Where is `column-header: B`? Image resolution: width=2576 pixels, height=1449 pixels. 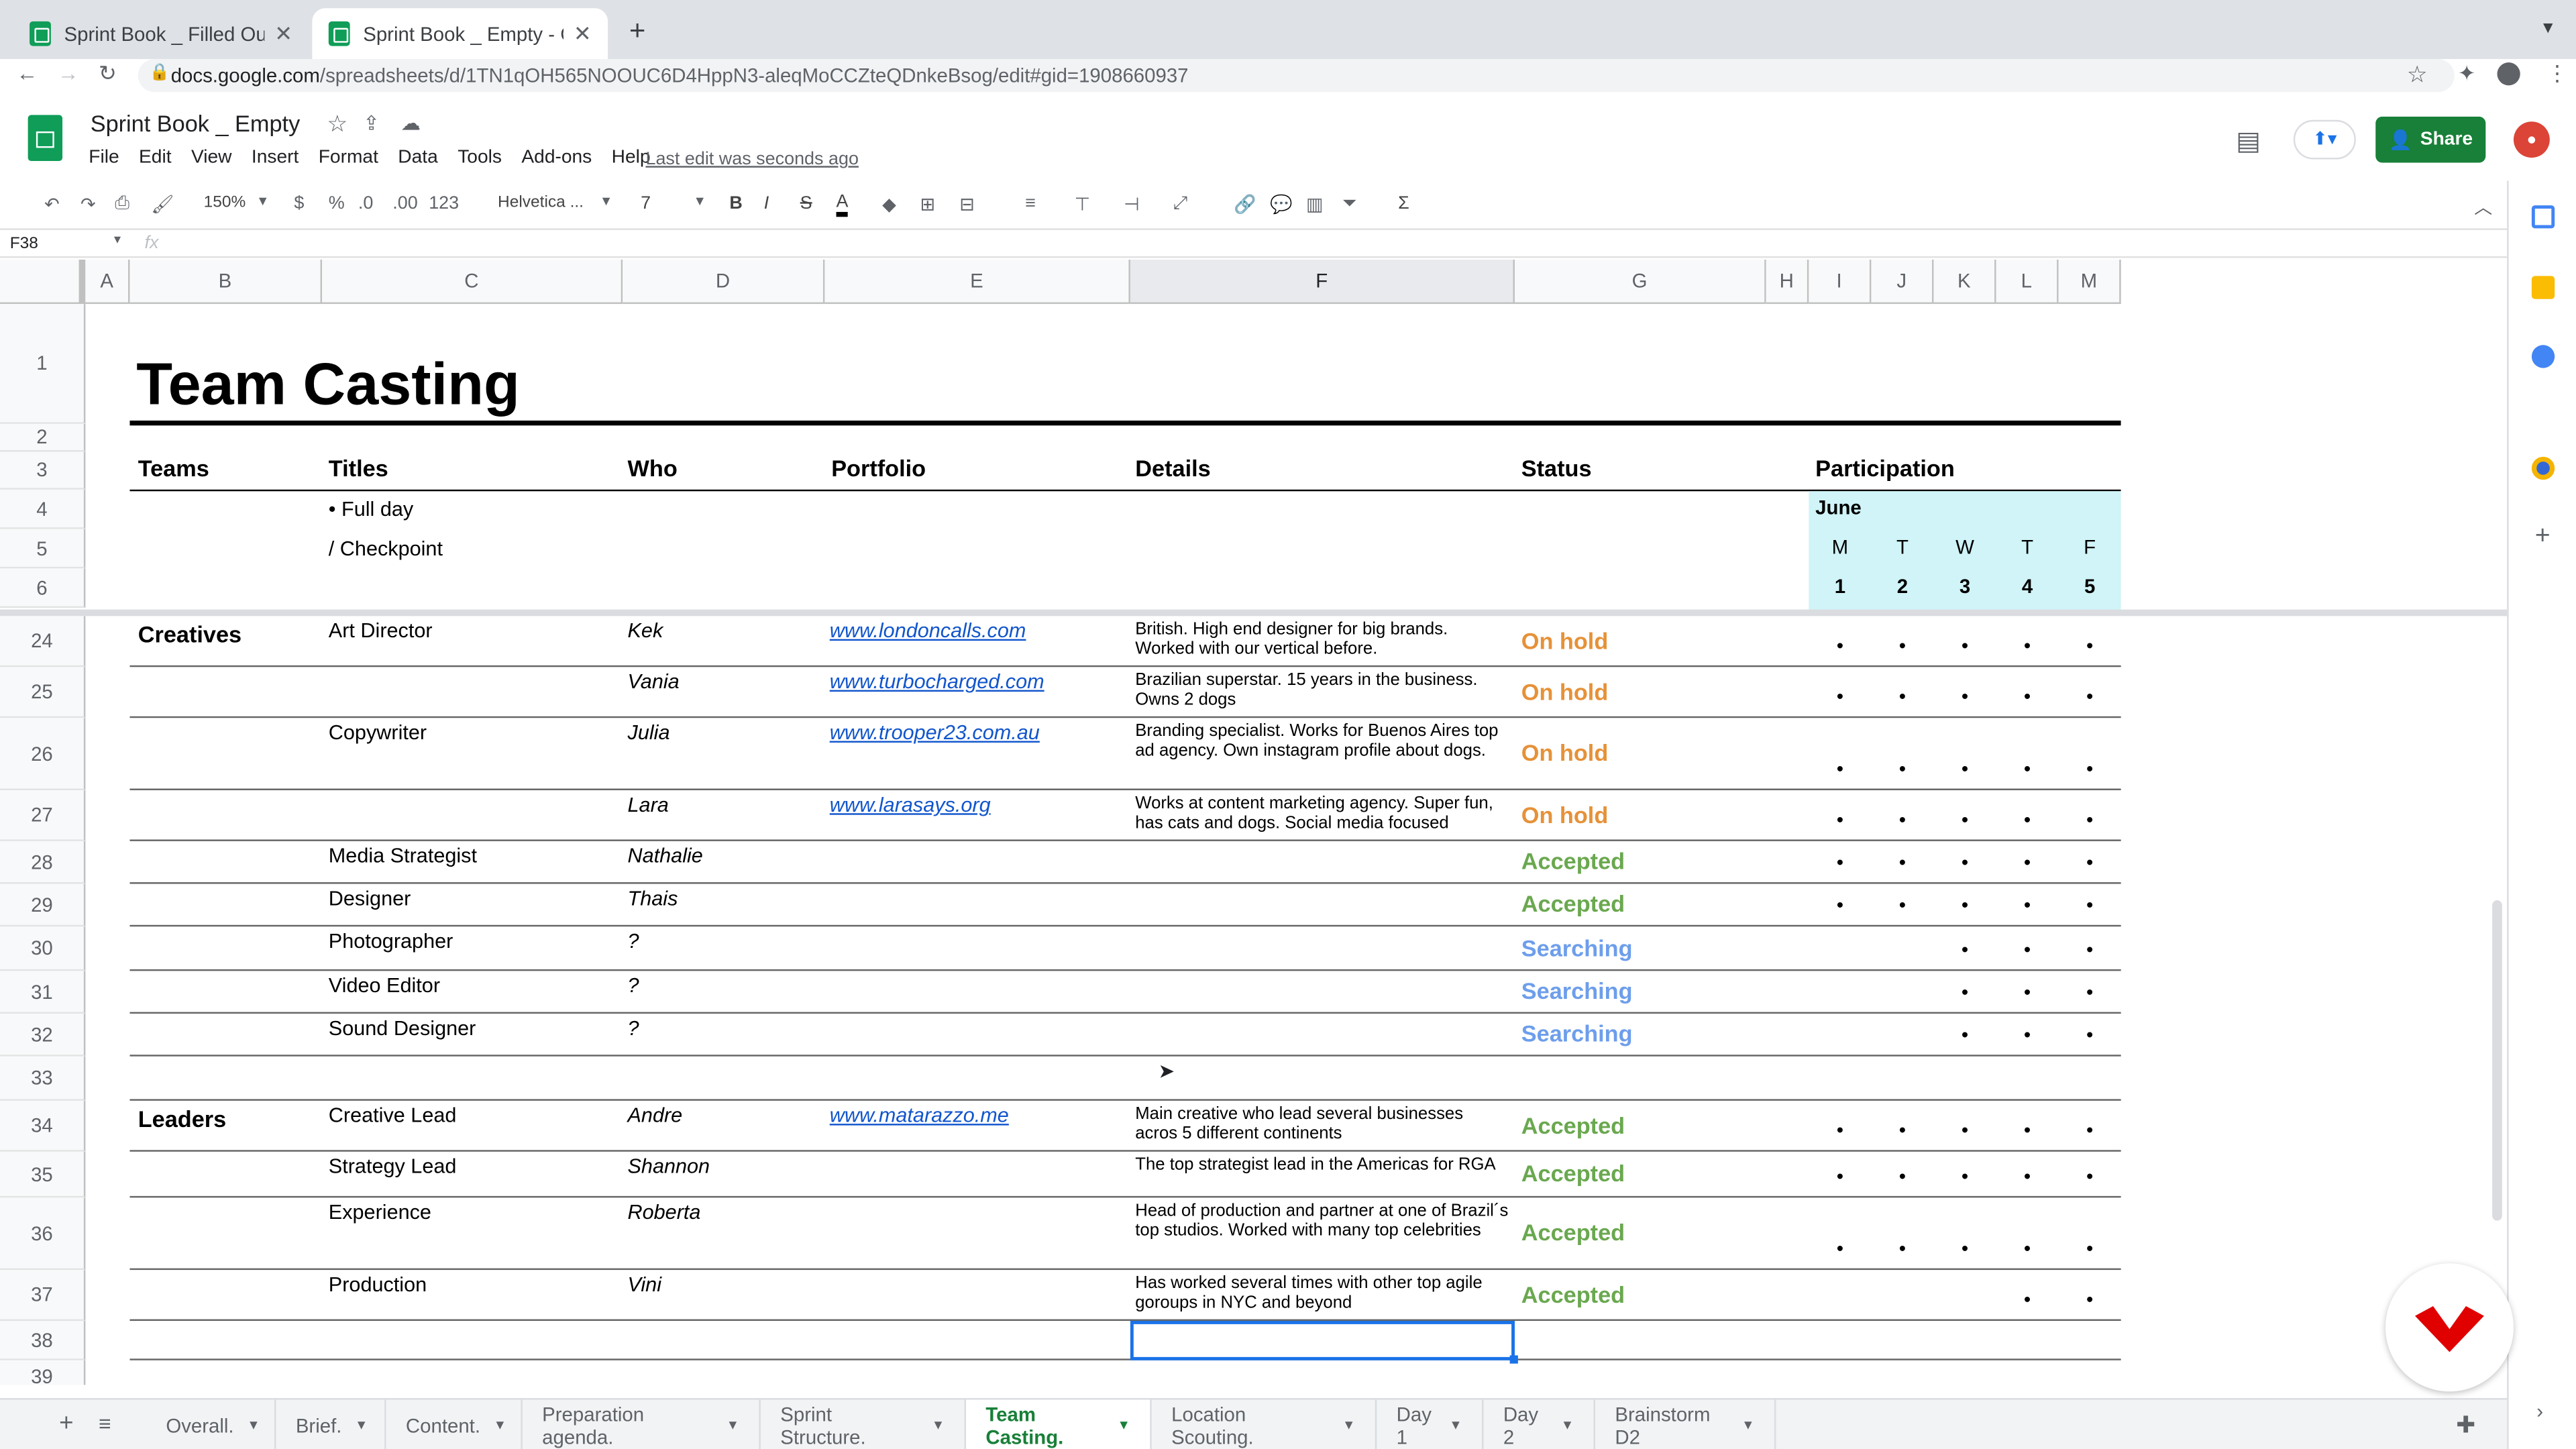
column-header: B is located at coordinates (226, 282).